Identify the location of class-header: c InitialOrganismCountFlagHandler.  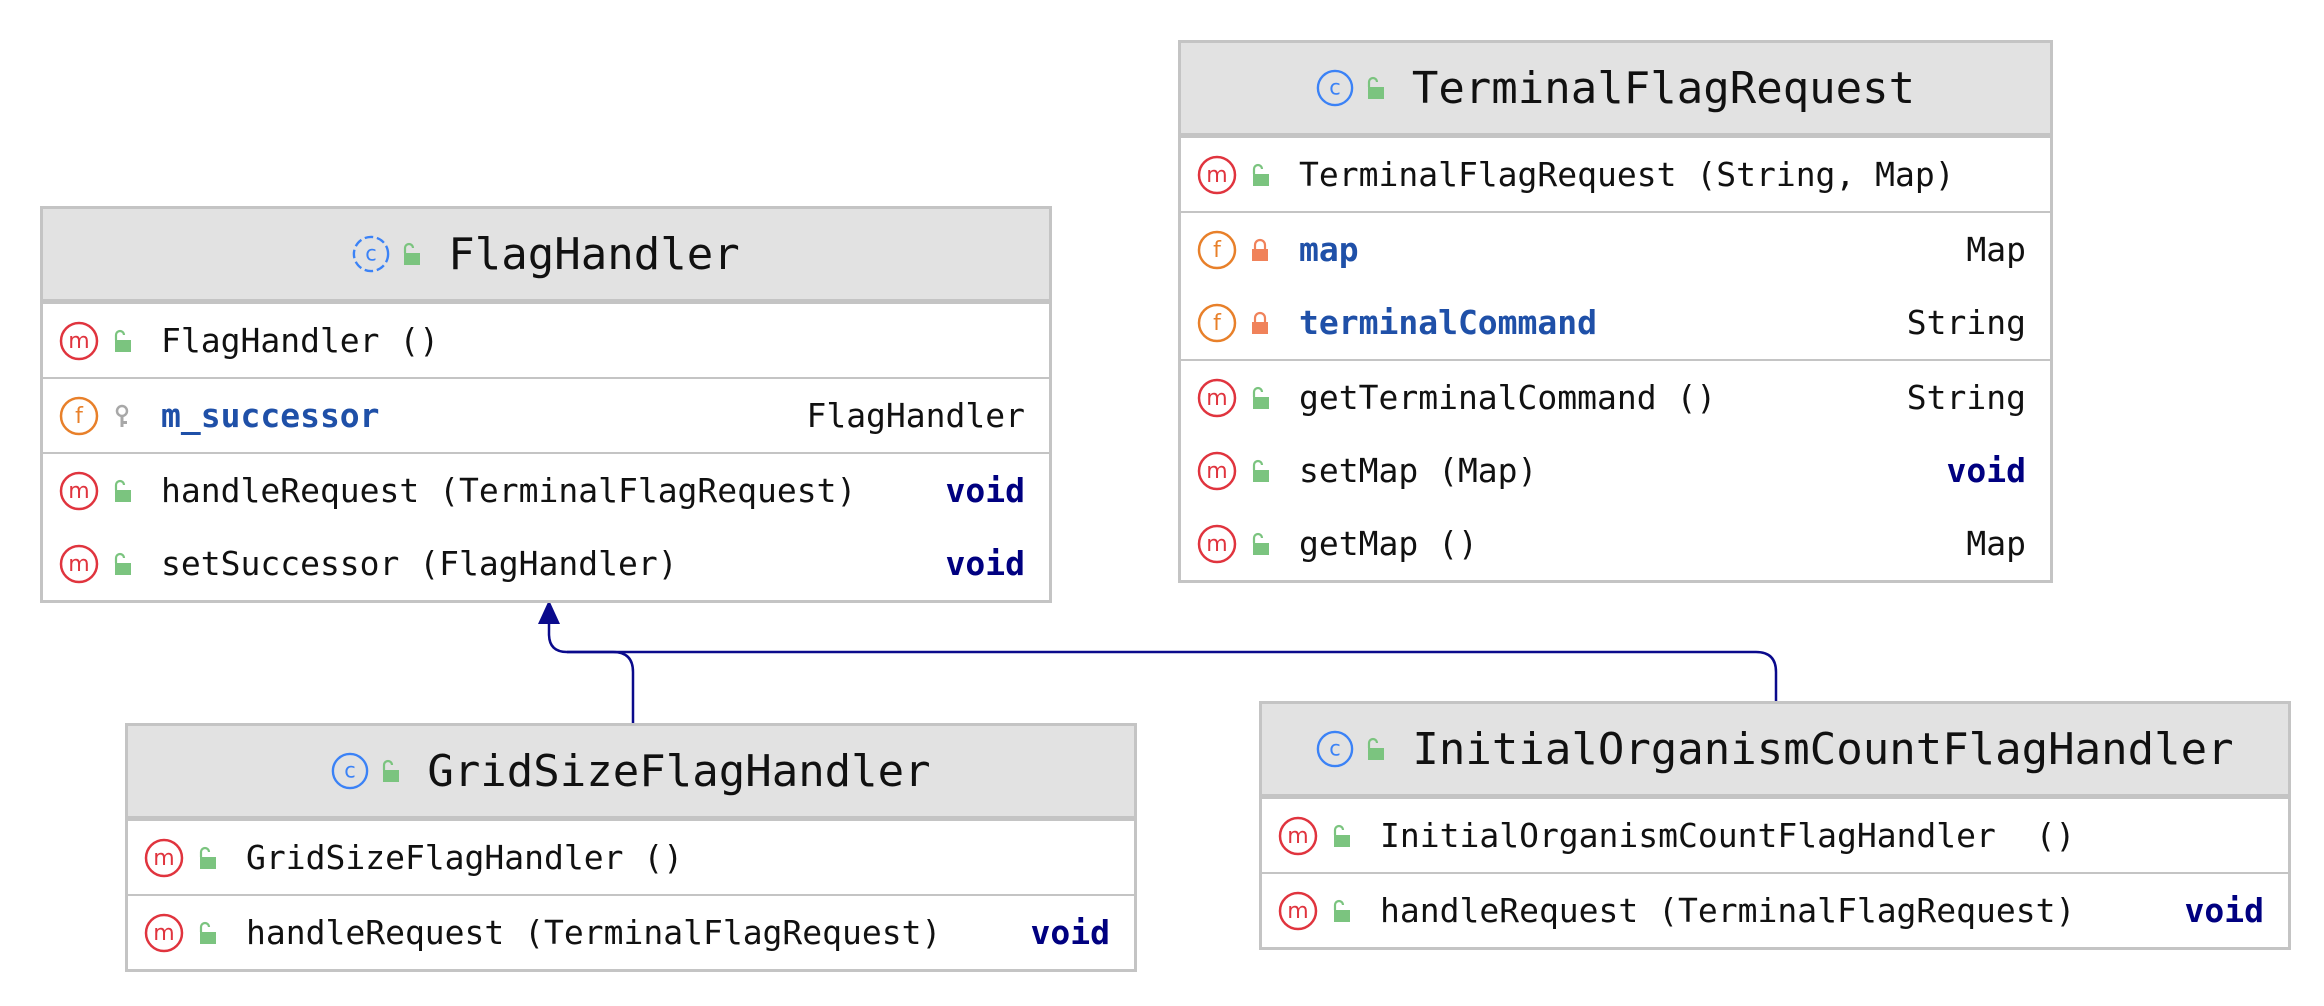
(1775, 750).